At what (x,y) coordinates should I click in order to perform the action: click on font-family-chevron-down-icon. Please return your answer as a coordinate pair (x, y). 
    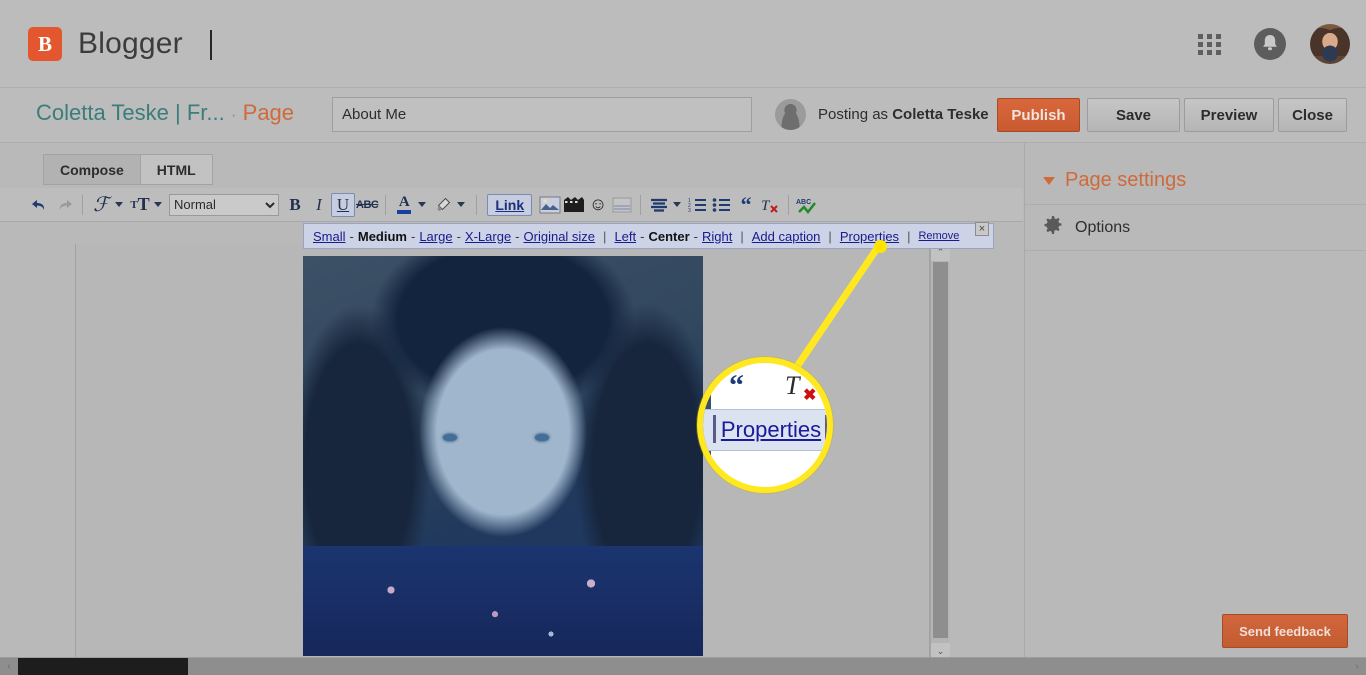
    Looking at the image, I should click on (119, 204).